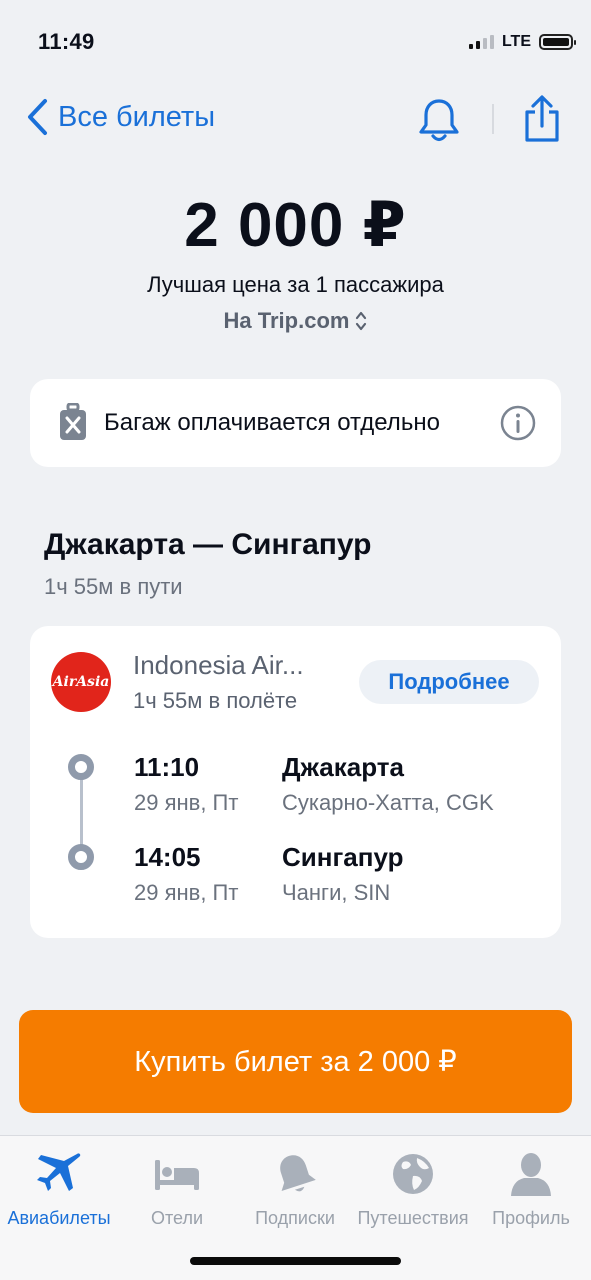  Describe the element at coordinates (66, 41) in the screenshot. I see `status-time: 11:49` at that location.